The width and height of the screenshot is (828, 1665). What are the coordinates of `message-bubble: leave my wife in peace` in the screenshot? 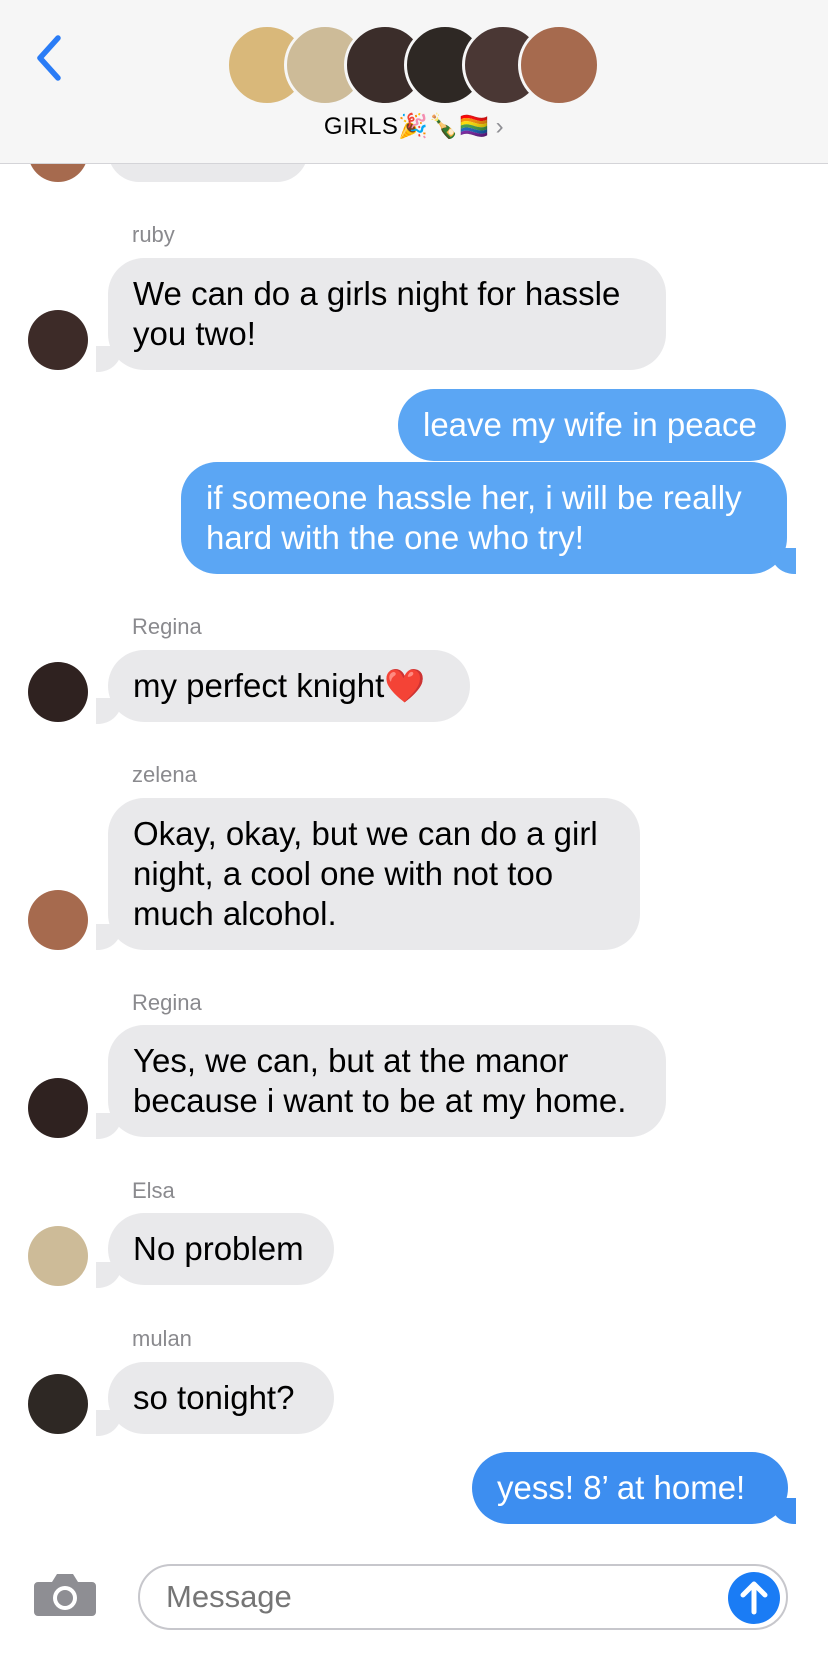 It's located at (592, 425).